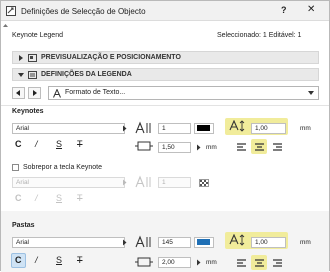 The image size is (330, 272). I want to click on override-keynote-label: Sobrepor a tecla Keynote, so click(62, 167).